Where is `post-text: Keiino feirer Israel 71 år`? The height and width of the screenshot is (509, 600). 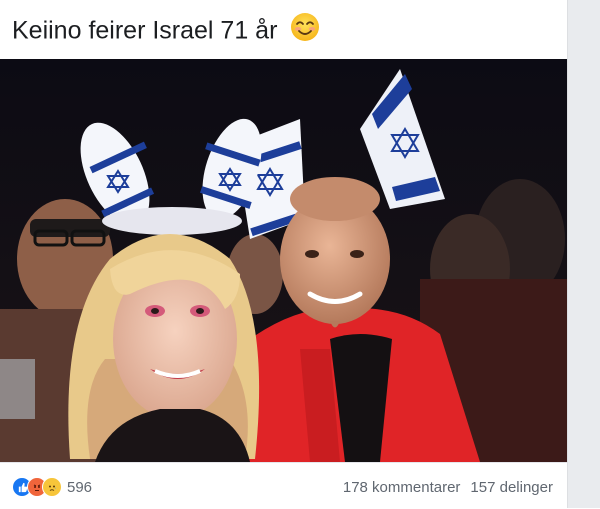
post-text: Keiino feirer Israel 71 år is located at coordinates (166, 30).